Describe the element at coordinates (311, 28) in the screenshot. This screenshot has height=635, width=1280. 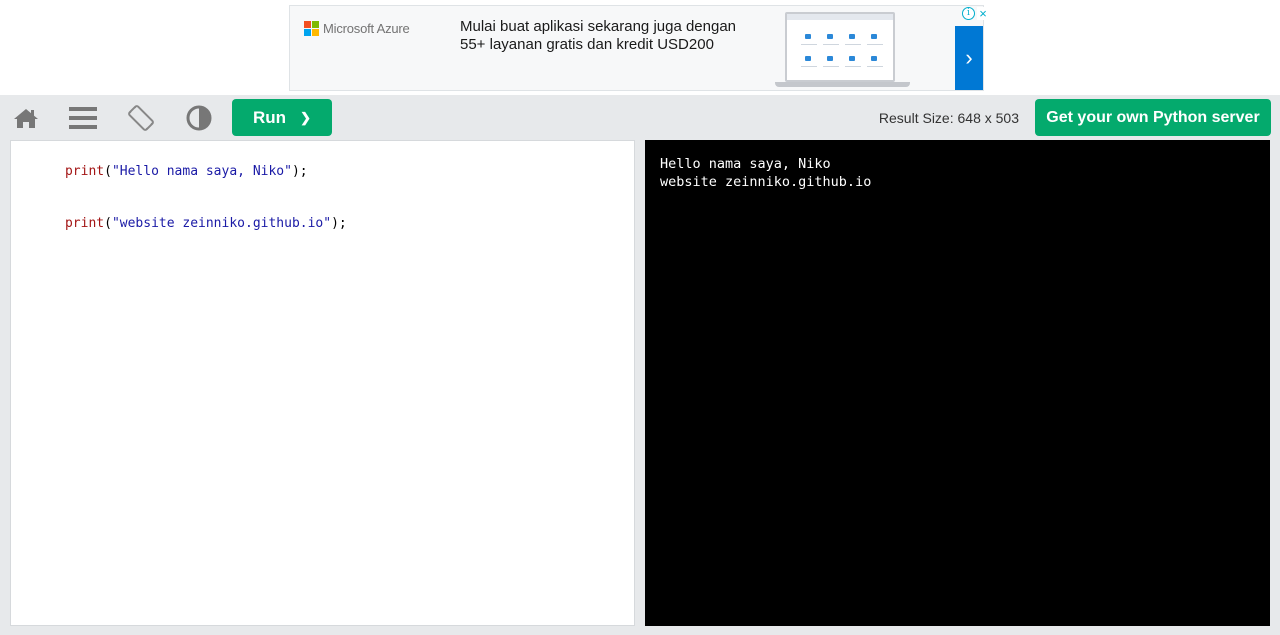
I see `microsoft-logo-icon` at that location.